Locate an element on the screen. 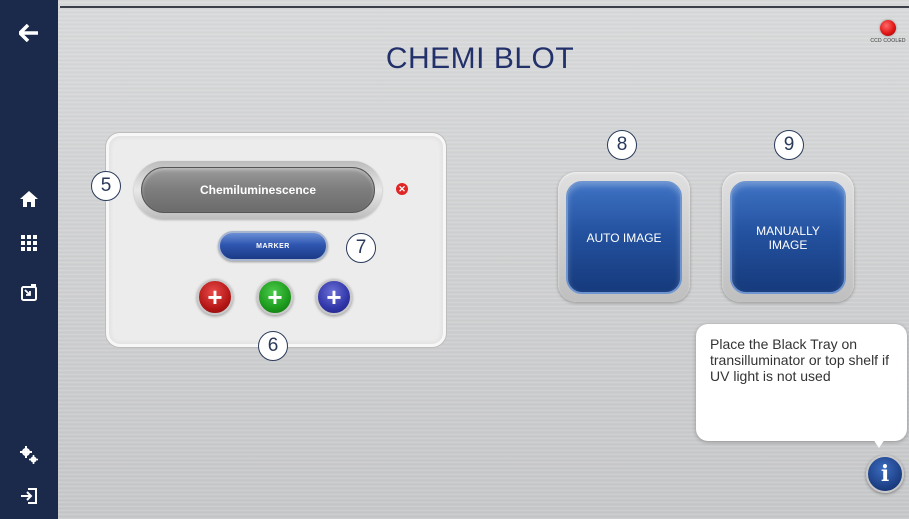 This screenshot has height=519, width=909. callout-9: 9 is located at coordinates (789, 145).